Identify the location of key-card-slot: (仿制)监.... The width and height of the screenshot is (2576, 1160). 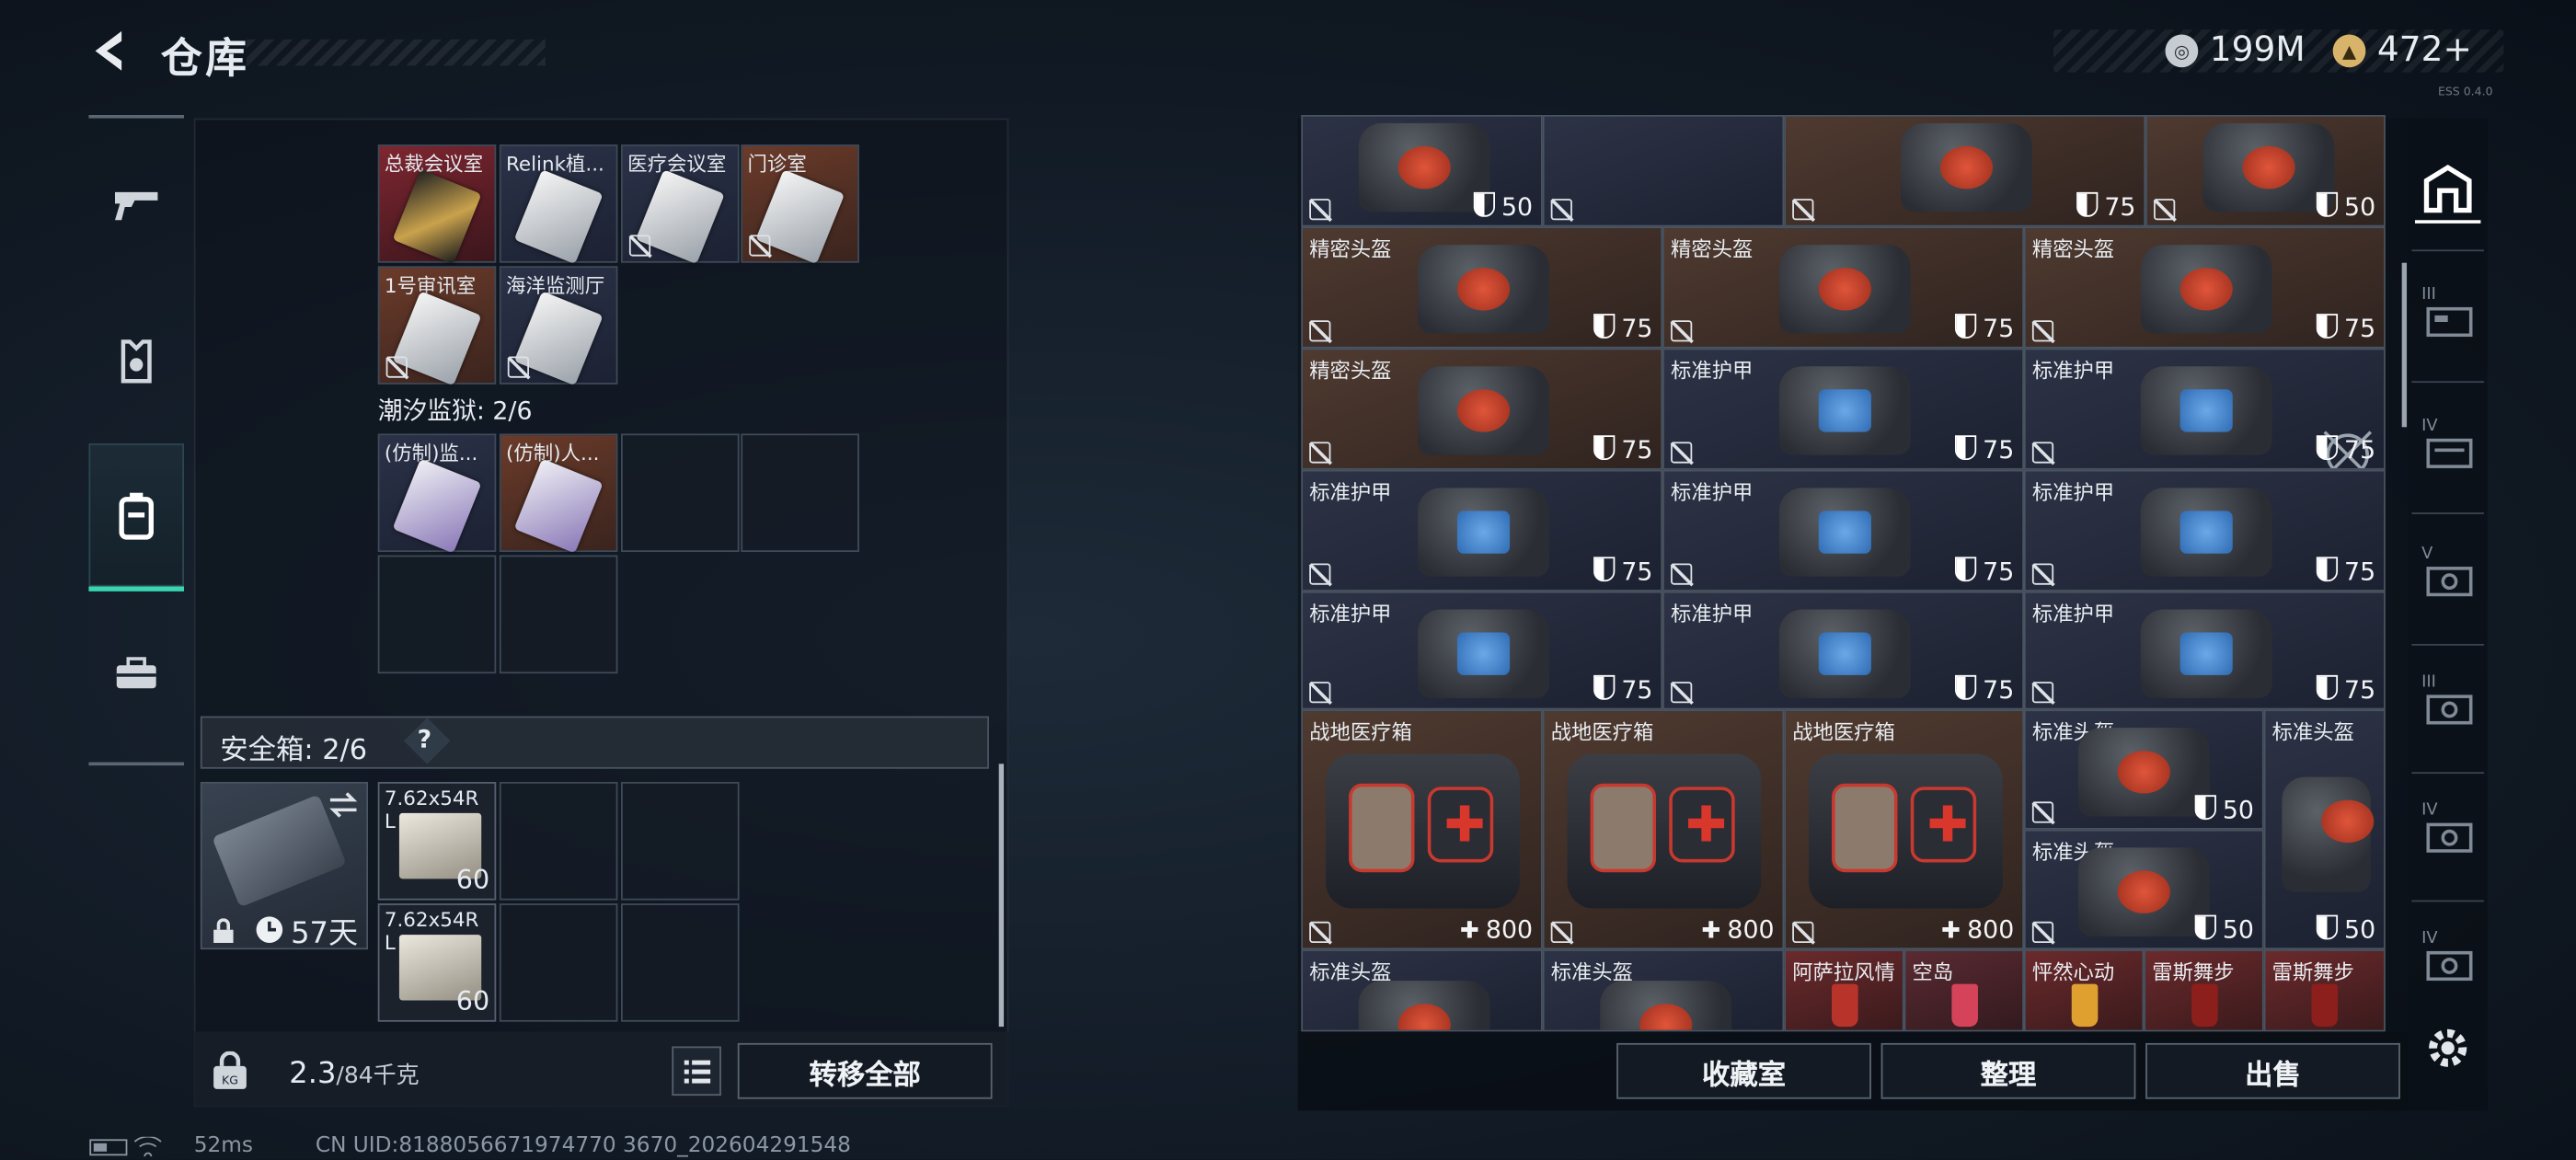
(437, 493).